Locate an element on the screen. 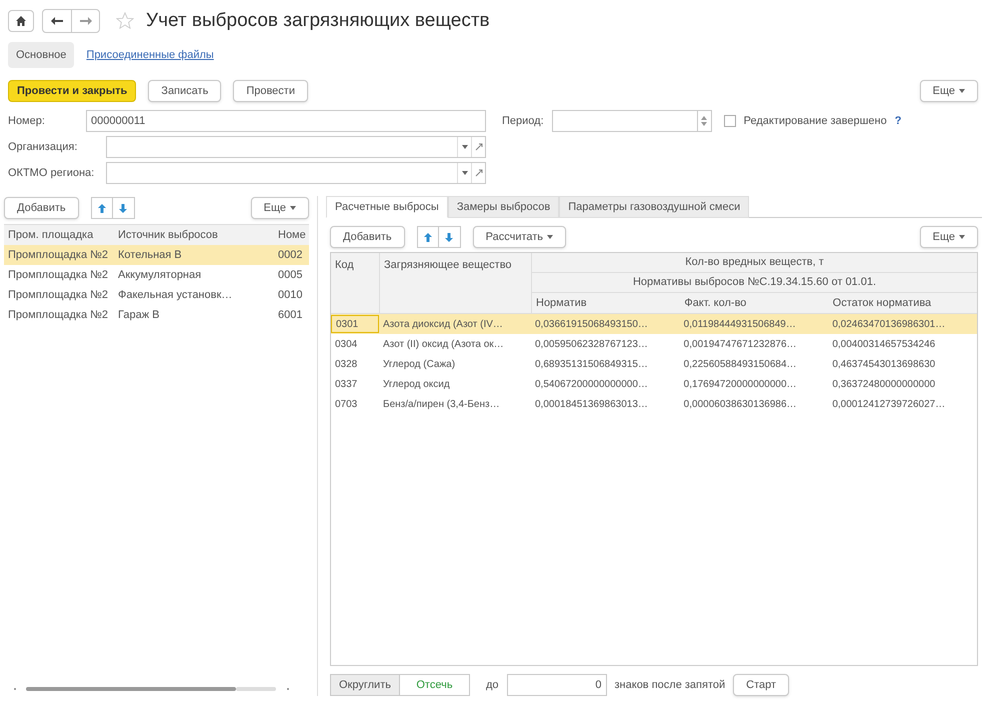 The width and height of the screenshot is (986, 704). star-icon is located at coordinates (125, 21).